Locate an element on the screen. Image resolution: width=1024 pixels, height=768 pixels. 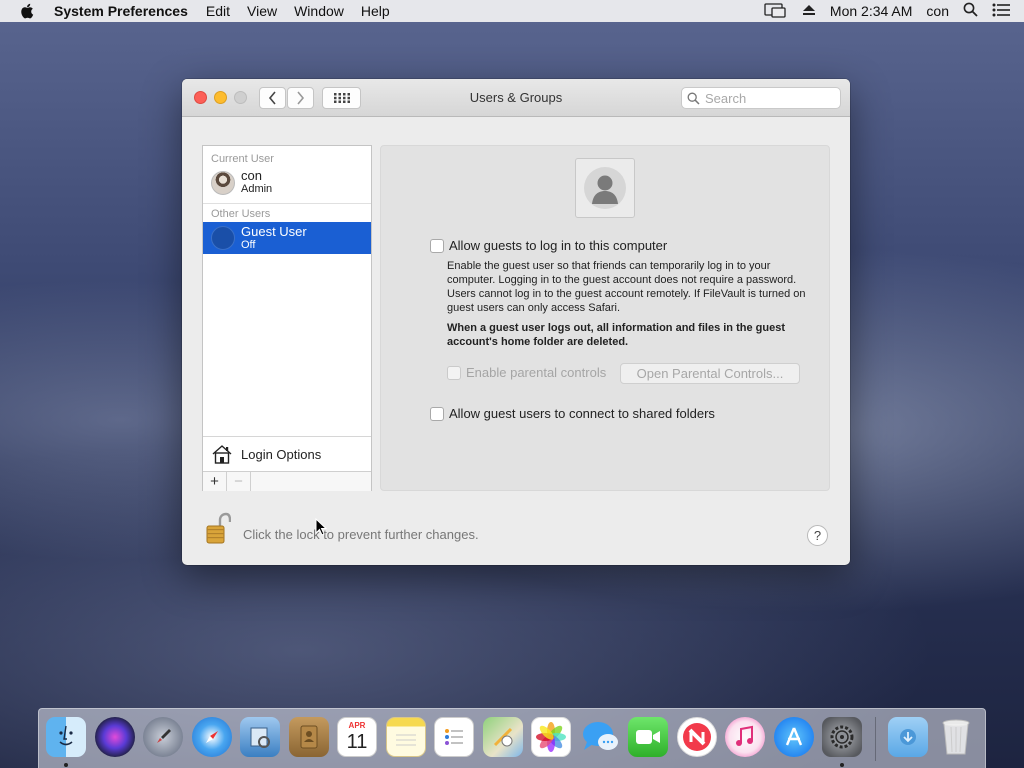
dock-photos-icon is located at coordinates (551, 737).